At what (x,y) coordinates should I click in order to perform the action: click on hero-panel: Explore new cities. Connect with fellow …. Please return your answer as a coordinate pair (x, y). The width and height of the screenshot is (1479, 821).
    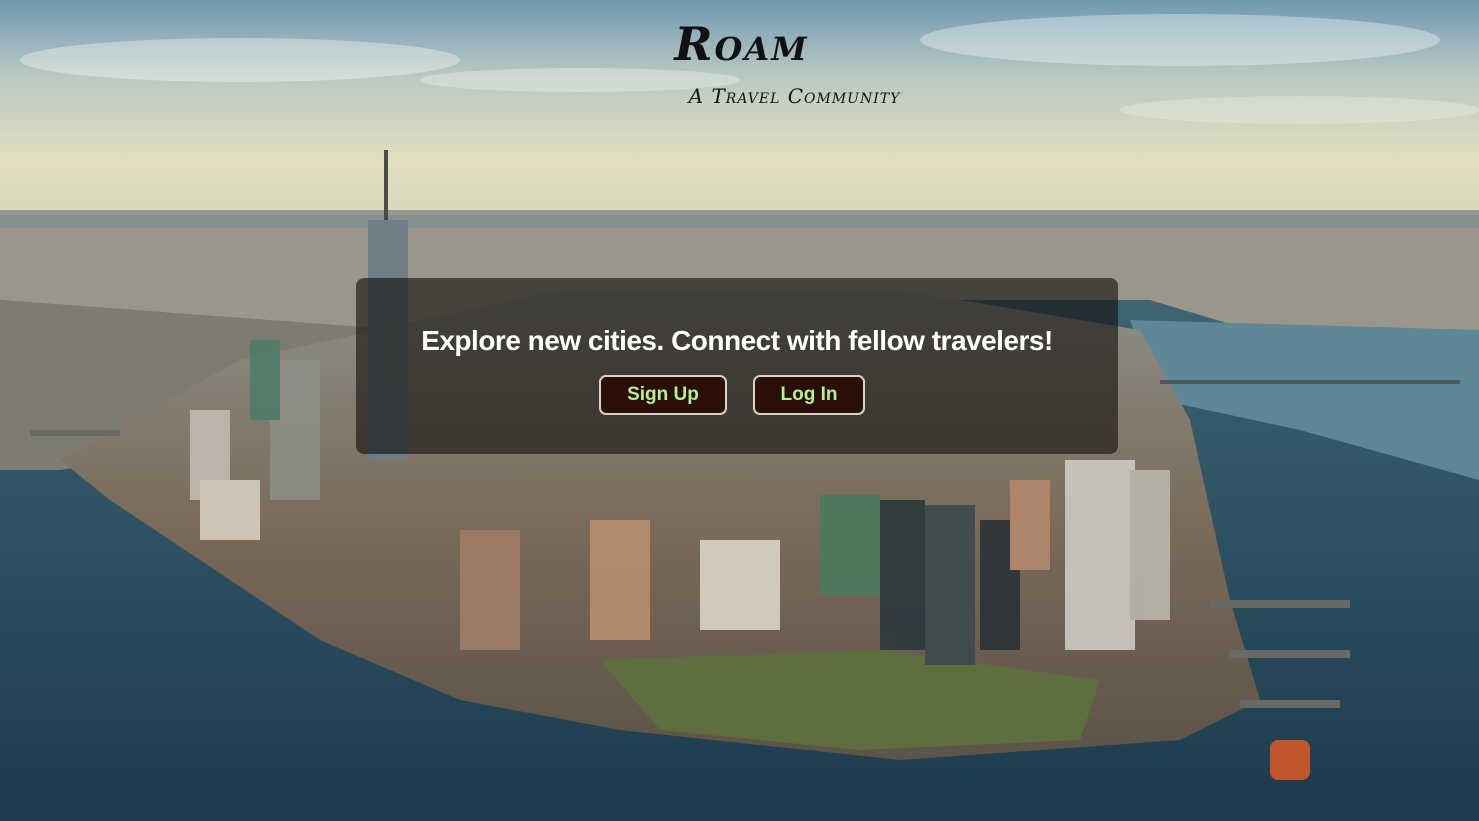
    Looking at the image, I should click on (737, 366).